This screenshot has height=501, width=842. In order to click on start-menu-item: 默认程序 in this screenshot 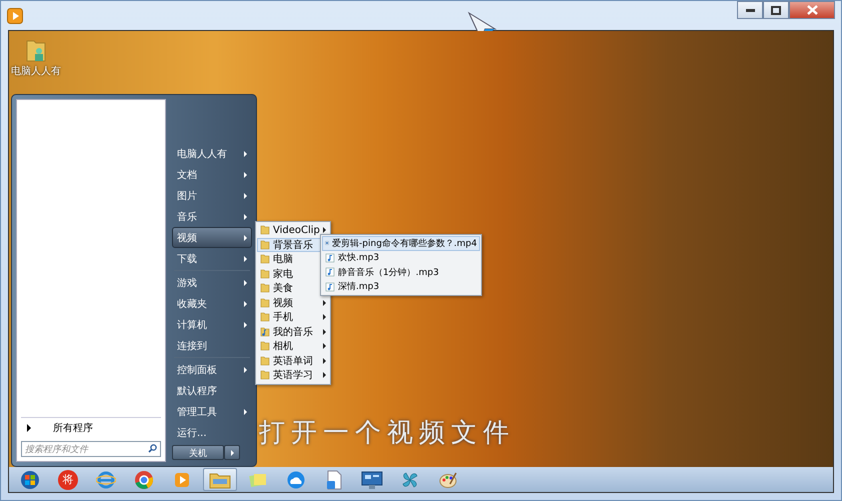, I will do `click(212, 390)`.